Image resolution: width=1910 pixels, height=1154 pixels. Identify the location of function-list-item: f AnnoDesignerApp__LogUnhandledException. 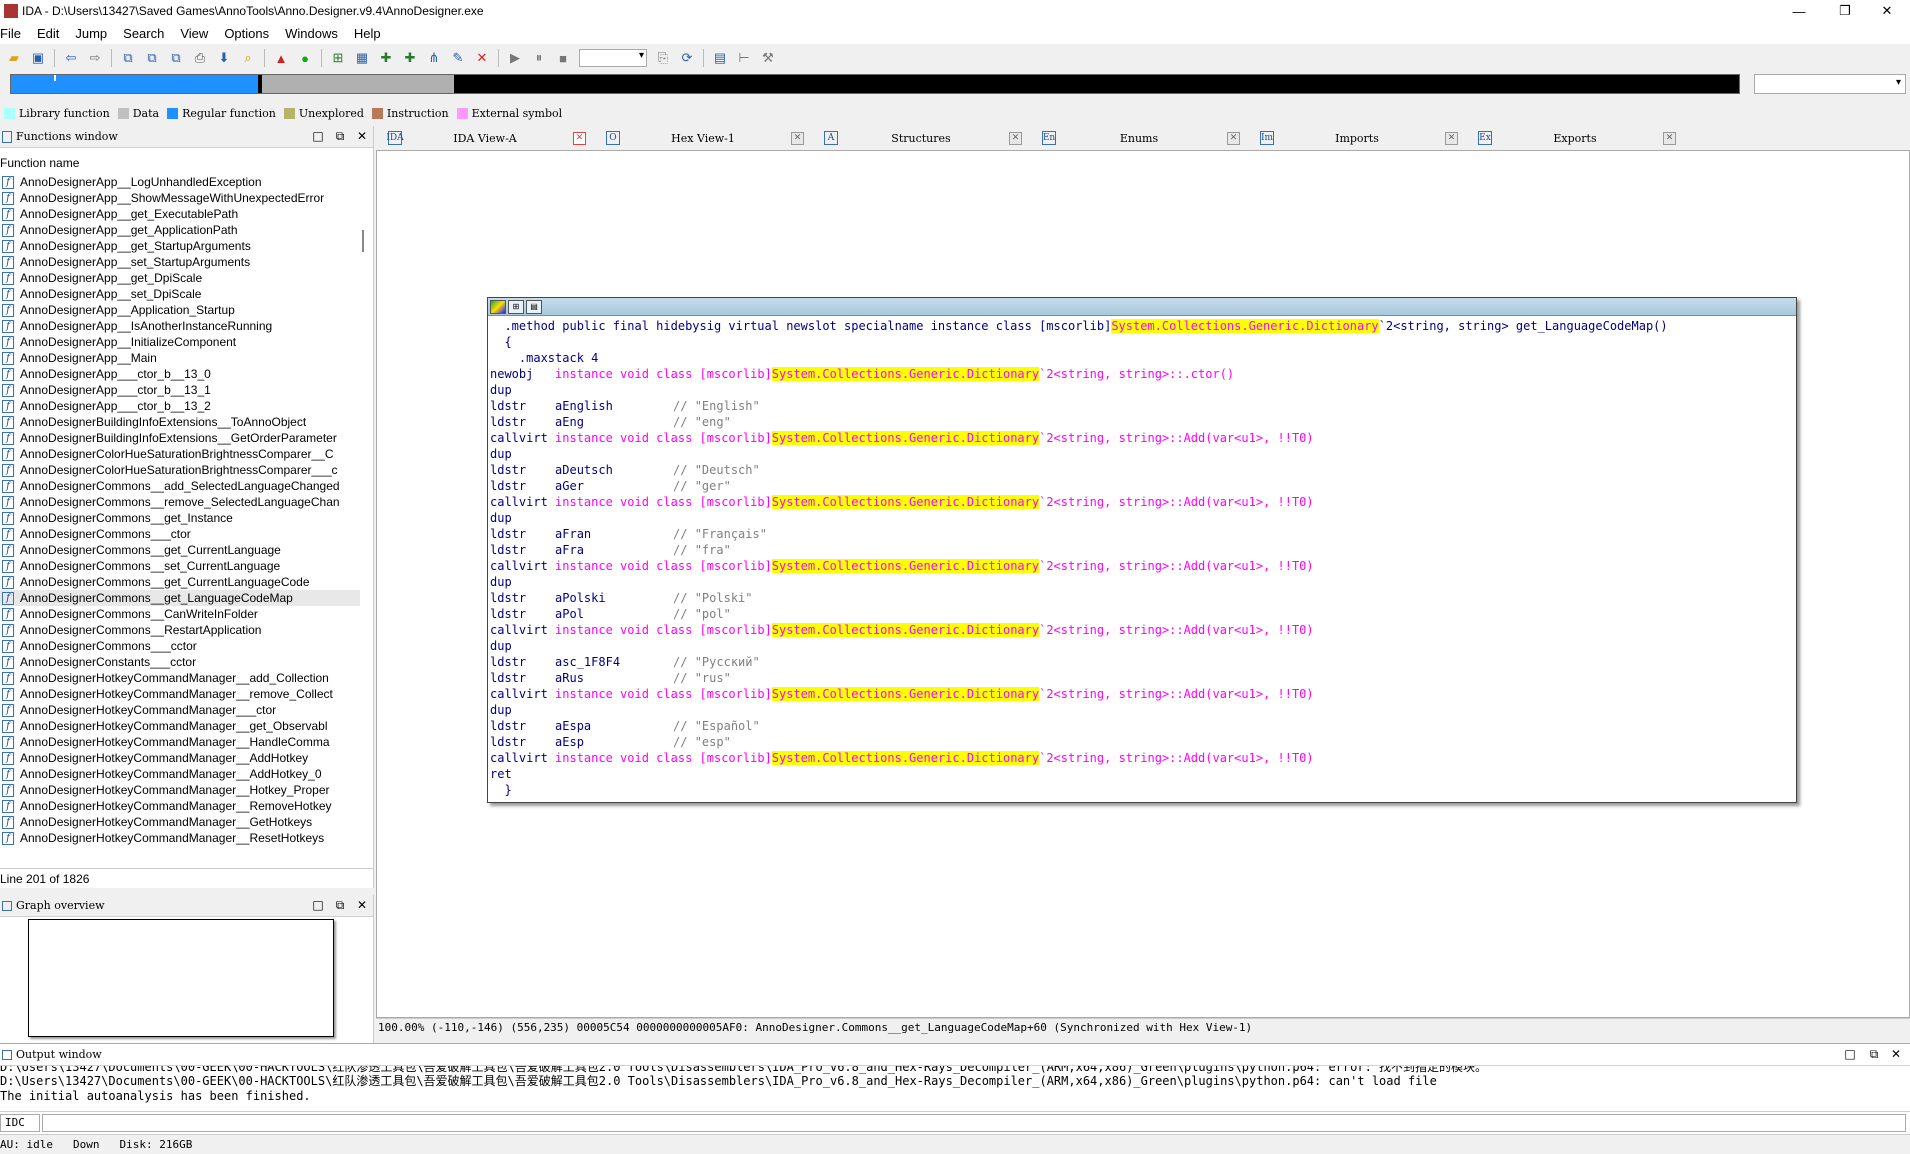
(180, 182).